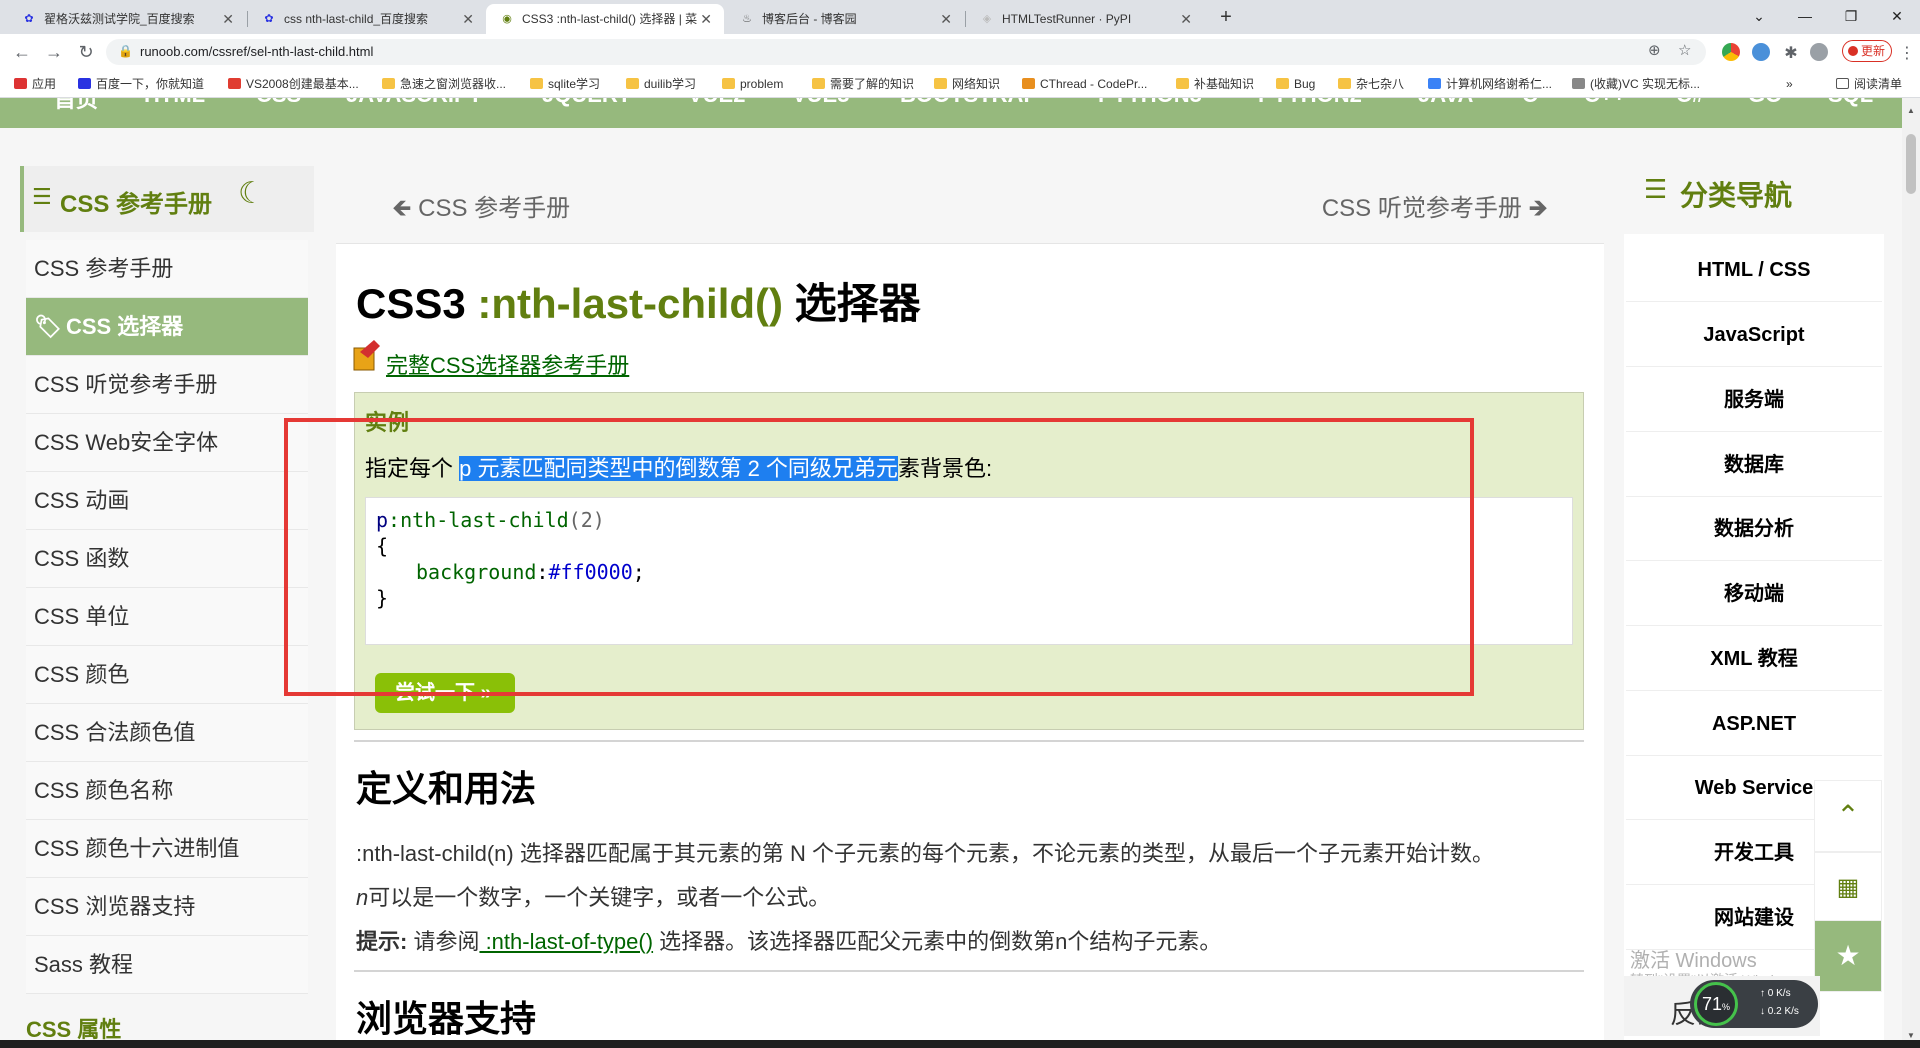 The height and width of the screenshot is (1048, 1920). What do you see at coordinates (54, 52) in the screenshot?
I see `forward-icon: →` at bounding box center [54, 52].